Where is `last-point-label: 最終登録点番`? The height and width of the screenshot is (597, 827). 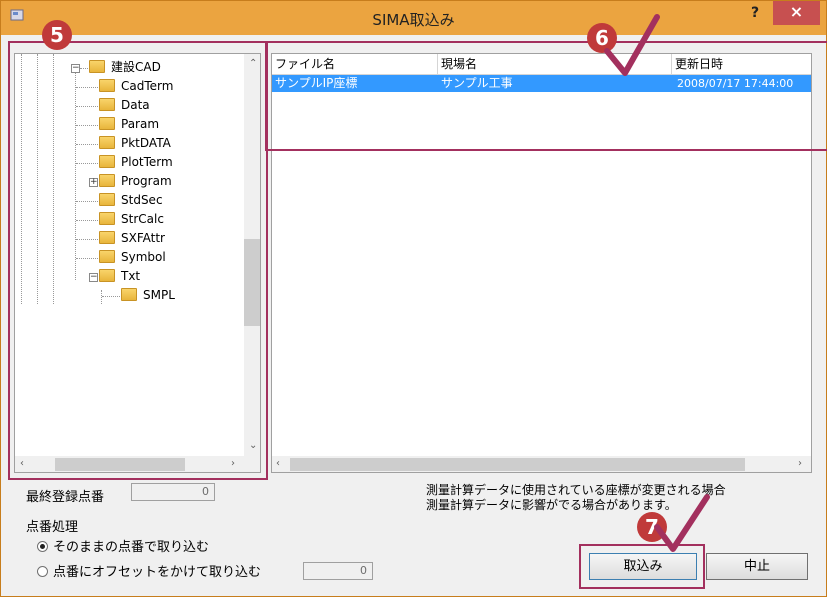 last-point-label: 最終登録点番 is located at coordinates (65, 497).